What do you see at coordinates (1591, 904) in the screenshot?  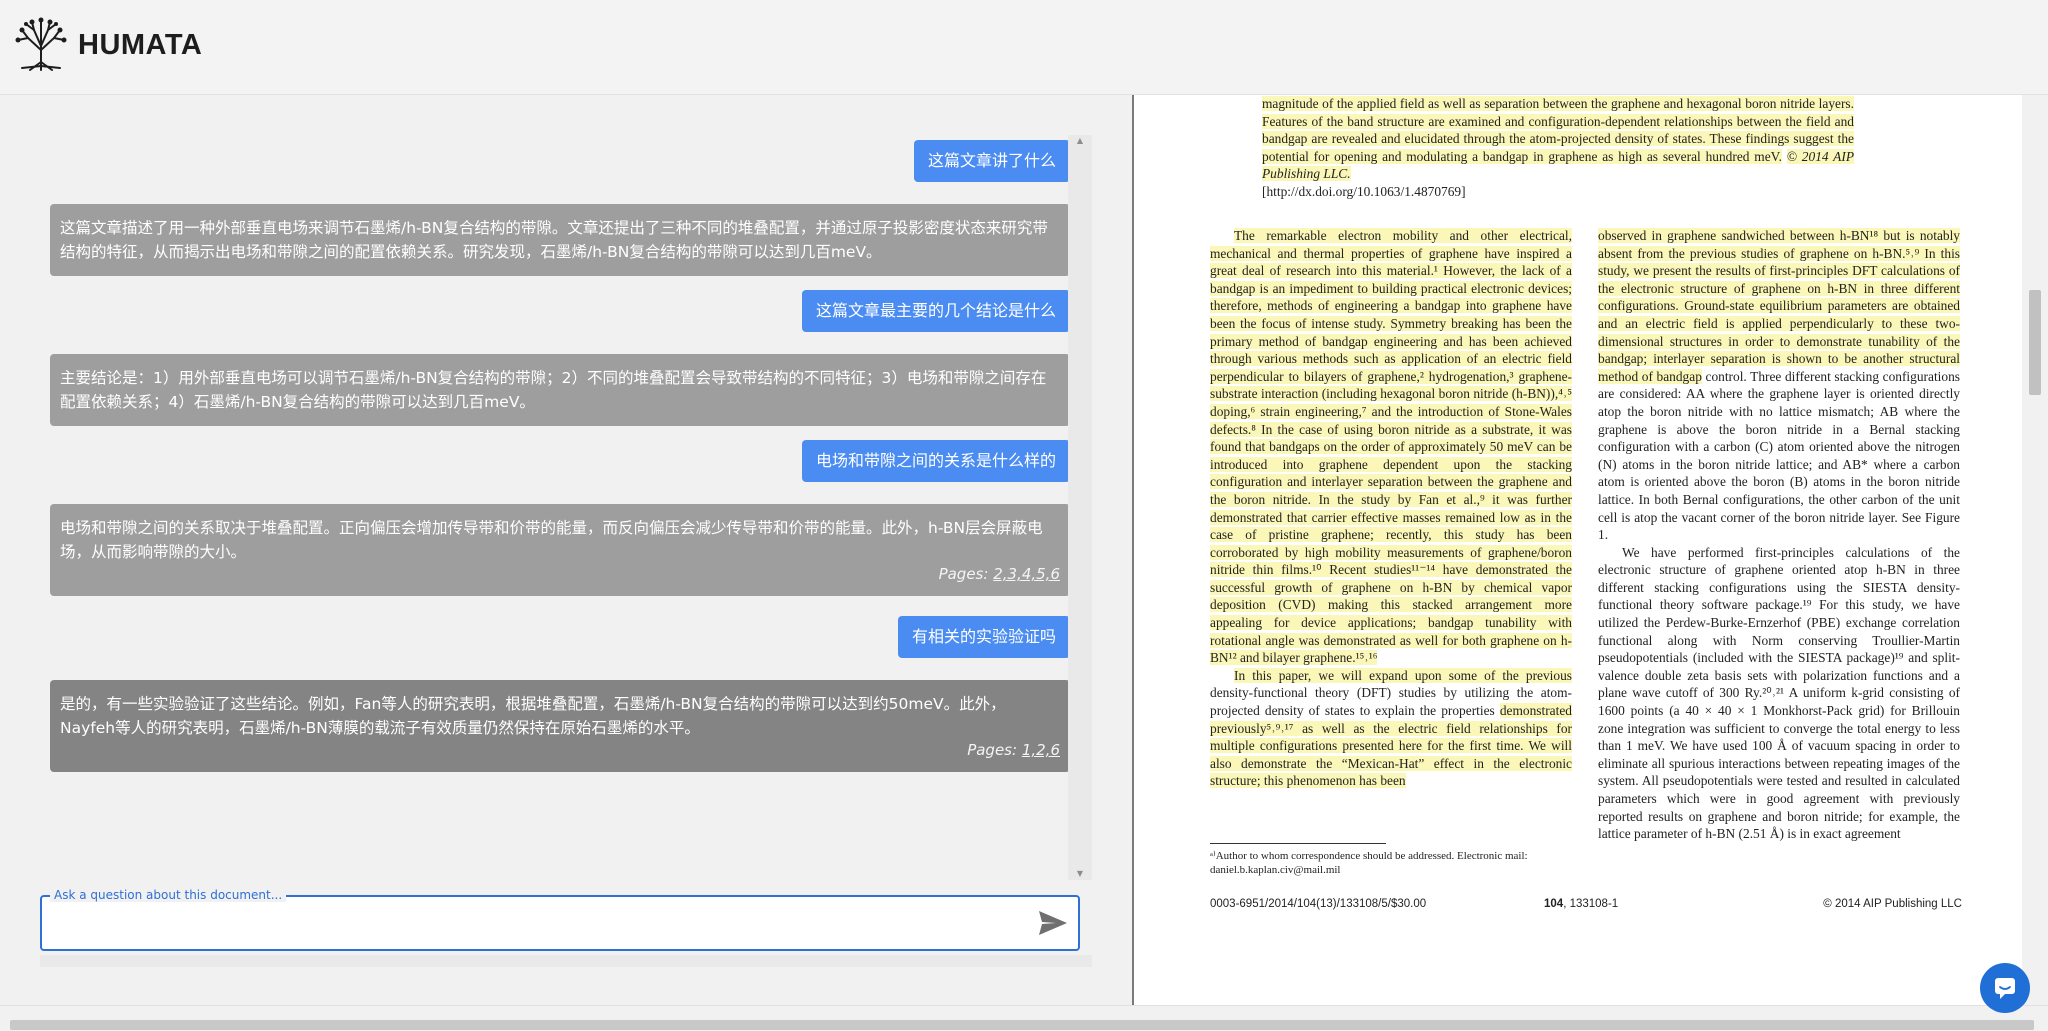 I see `footer-page: , 133108-1` at bounding box center [1591, 904].